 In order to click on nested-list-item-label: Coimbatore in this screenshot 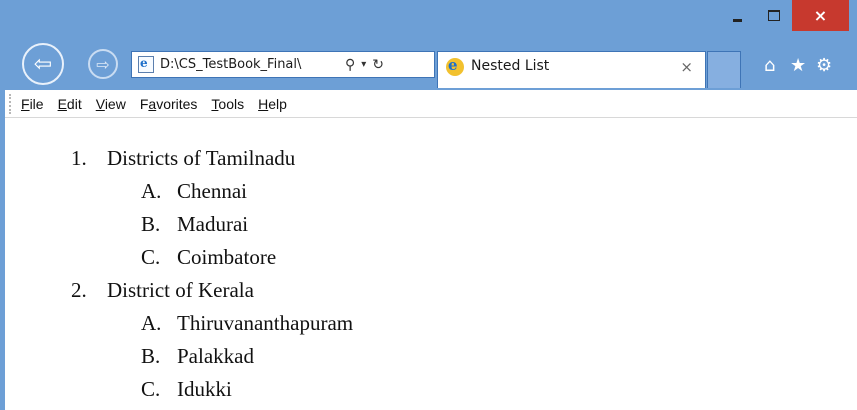, I will do `click(227, 257)`.